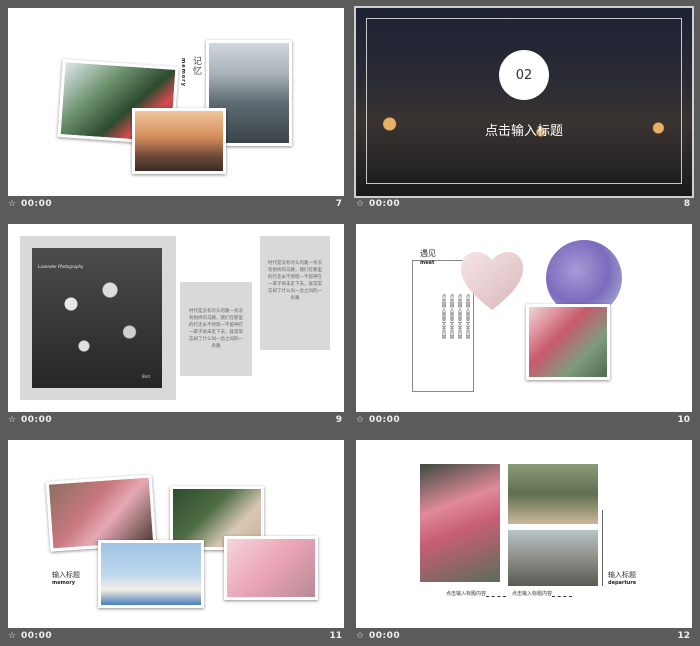 The image size is (700, 646). I want to click on number-badge: 02, so click(524, 75).